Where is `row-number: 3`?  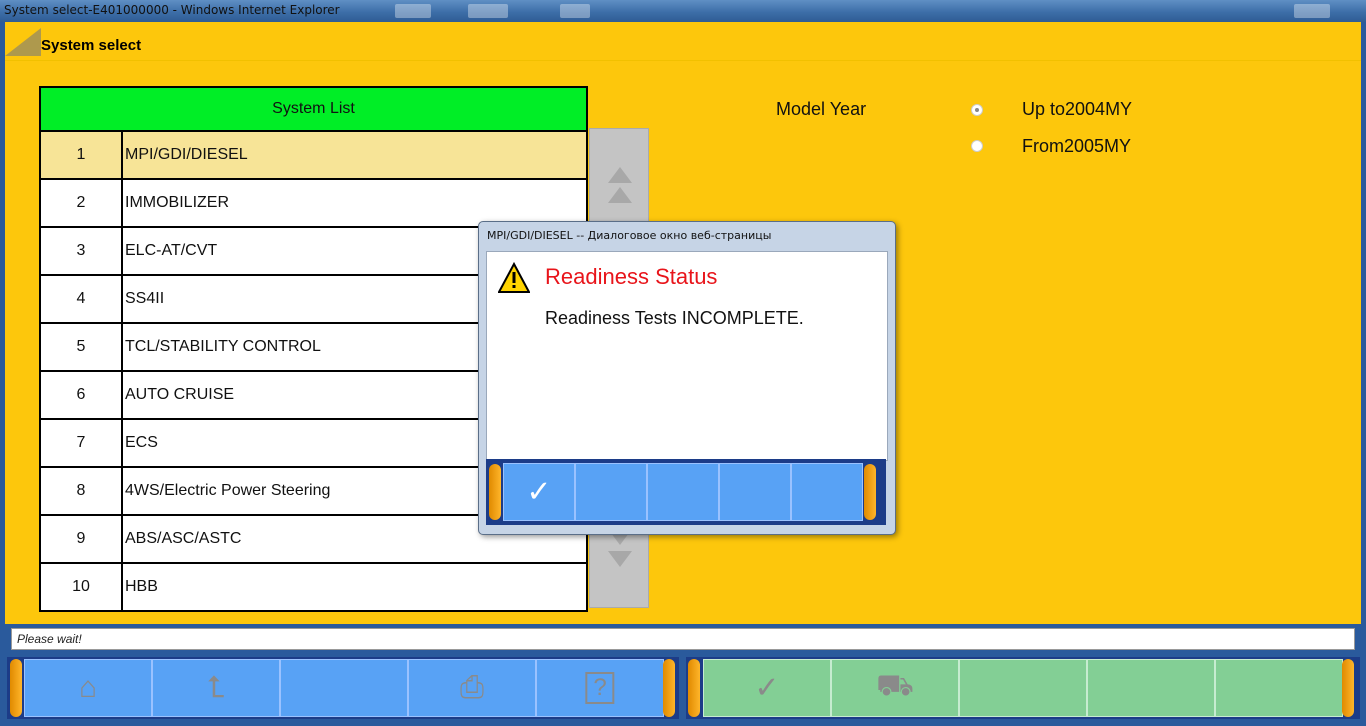 row-number: 3 is located at coordinates (82, 251).